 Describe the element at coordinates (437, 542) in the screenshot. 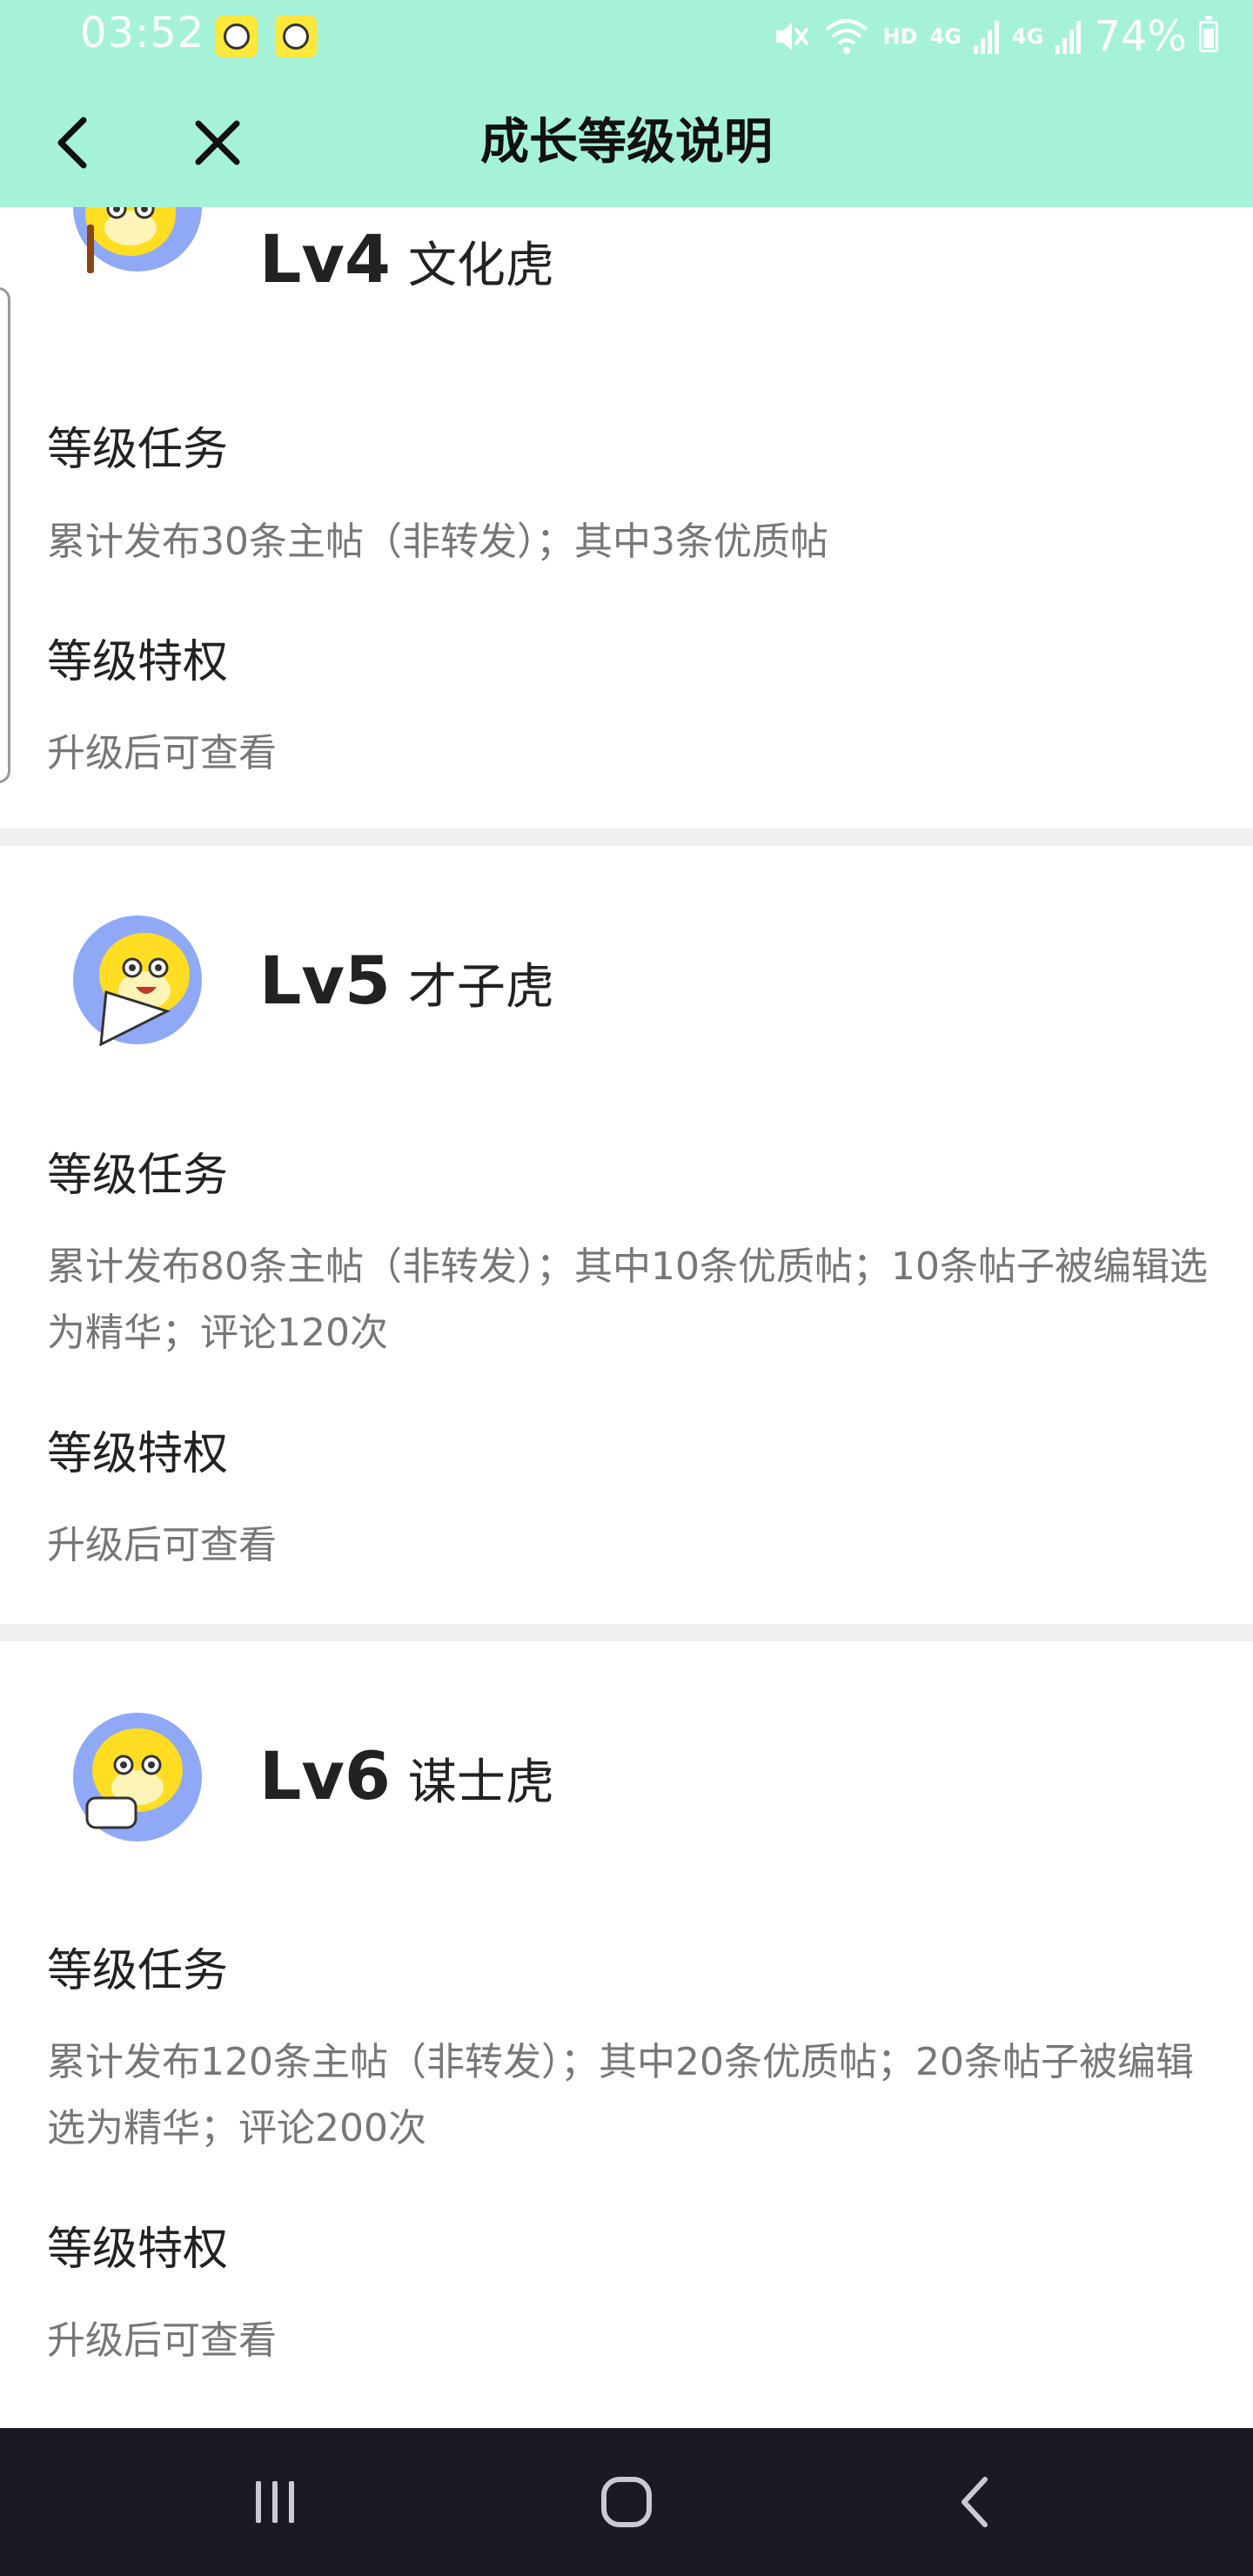

I see `task-text: 累计发布30条主帖（非转发）；其中3条优质帖` at that location.